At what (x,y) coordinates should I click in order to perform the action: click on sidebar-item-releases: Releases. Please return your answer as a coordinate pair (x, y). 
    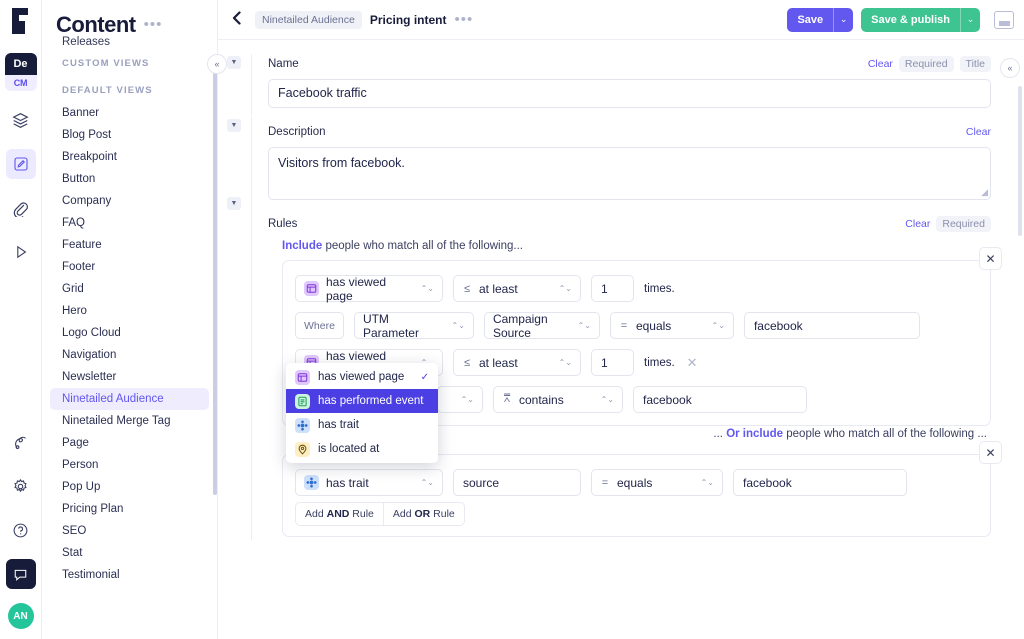
    Looking at the image, I should click on (129, 42).